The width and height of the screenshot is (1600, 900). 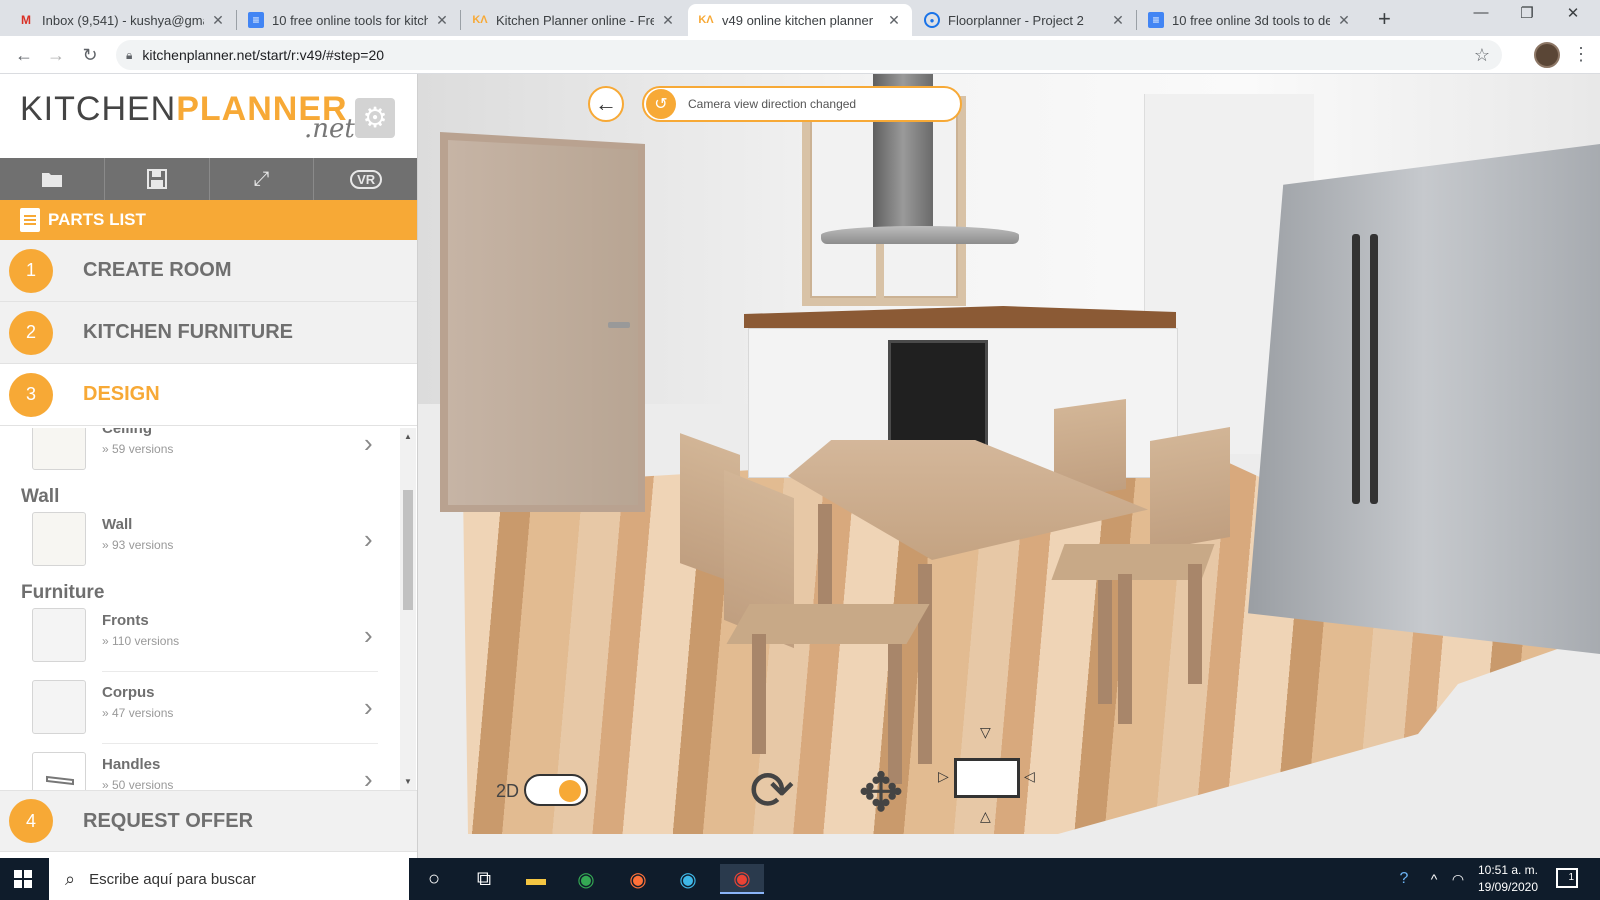 I want to click on logo-net-suffix: .net, so click(x=329, y=129).